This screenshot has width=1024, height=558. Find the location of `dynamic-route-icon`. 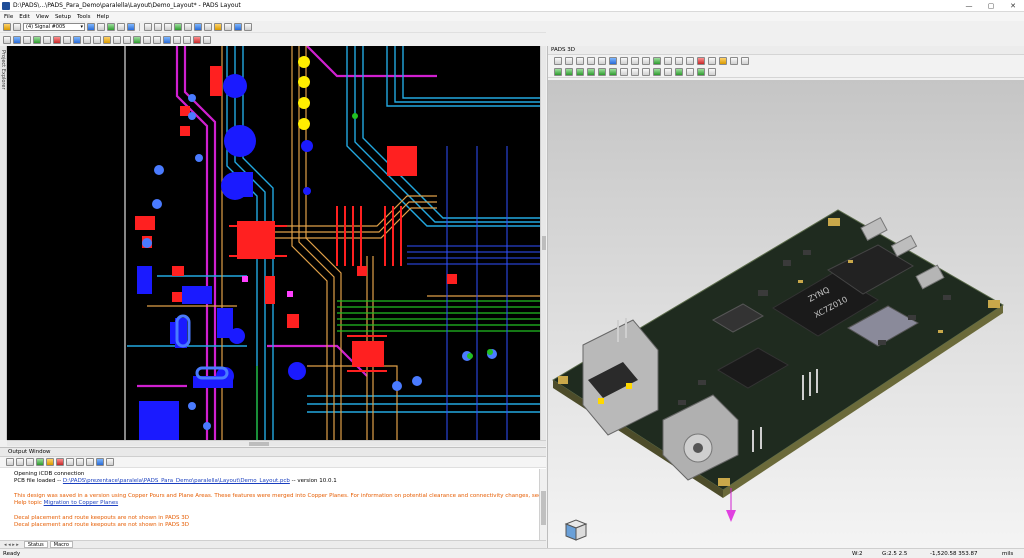

dynamic-route-icon is located at coordinates (27, 39).